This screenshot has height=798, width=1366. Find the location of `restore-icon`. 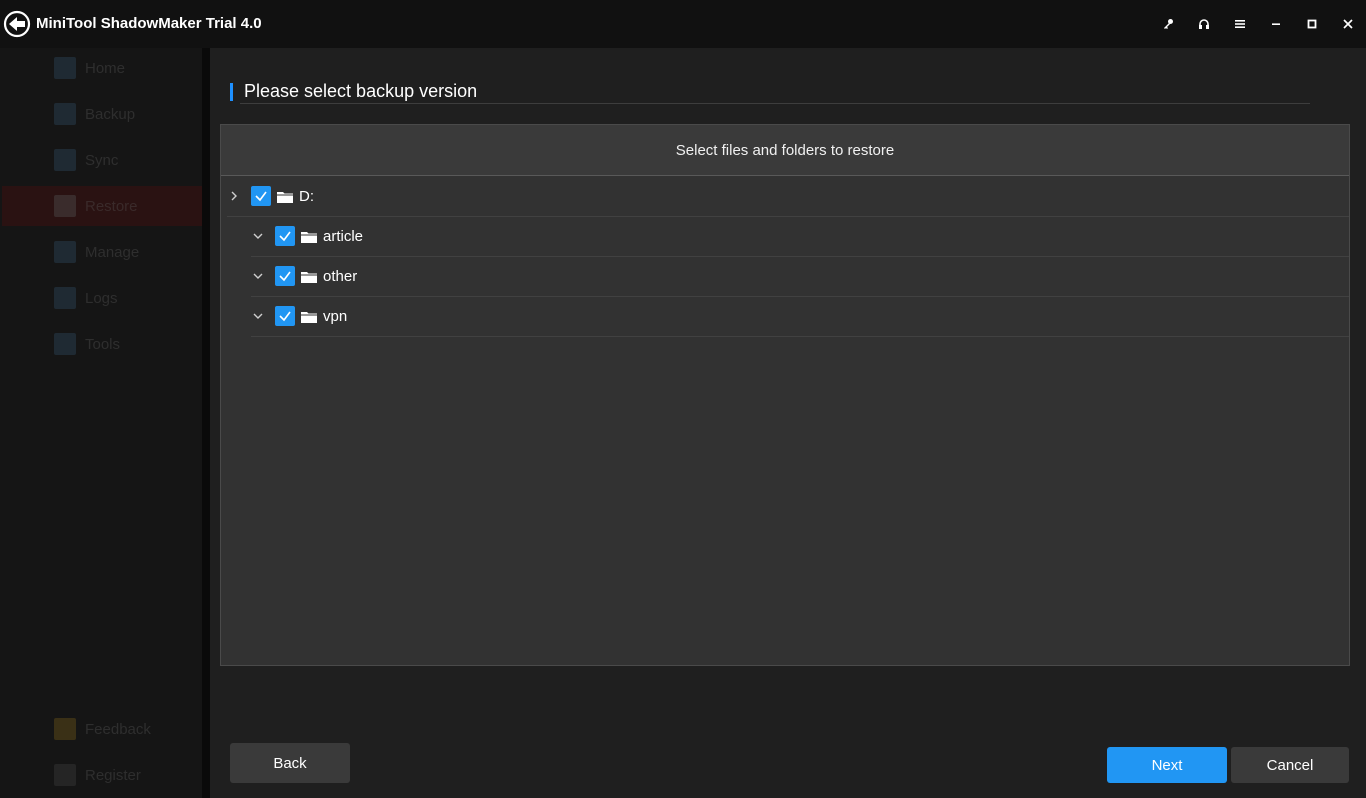

restore-icon is located at coordinates (65, 206).